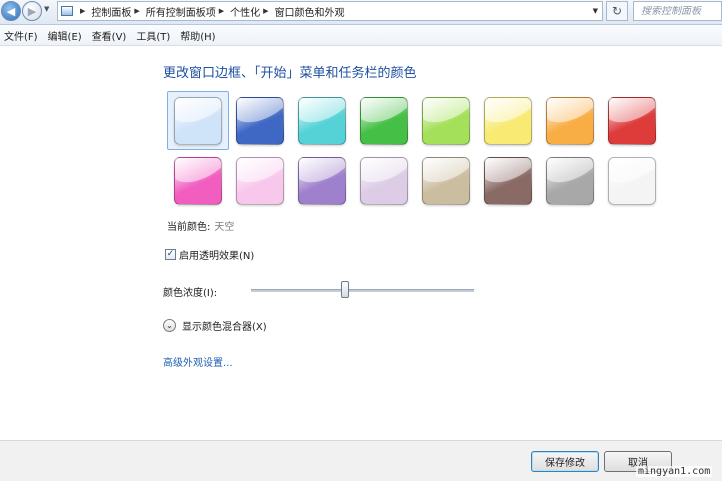  What do you see at coordinates (361, 460) in the screenshot?
I see `footer-bar: 保存修改 取消` at bounding box center [361, 460].